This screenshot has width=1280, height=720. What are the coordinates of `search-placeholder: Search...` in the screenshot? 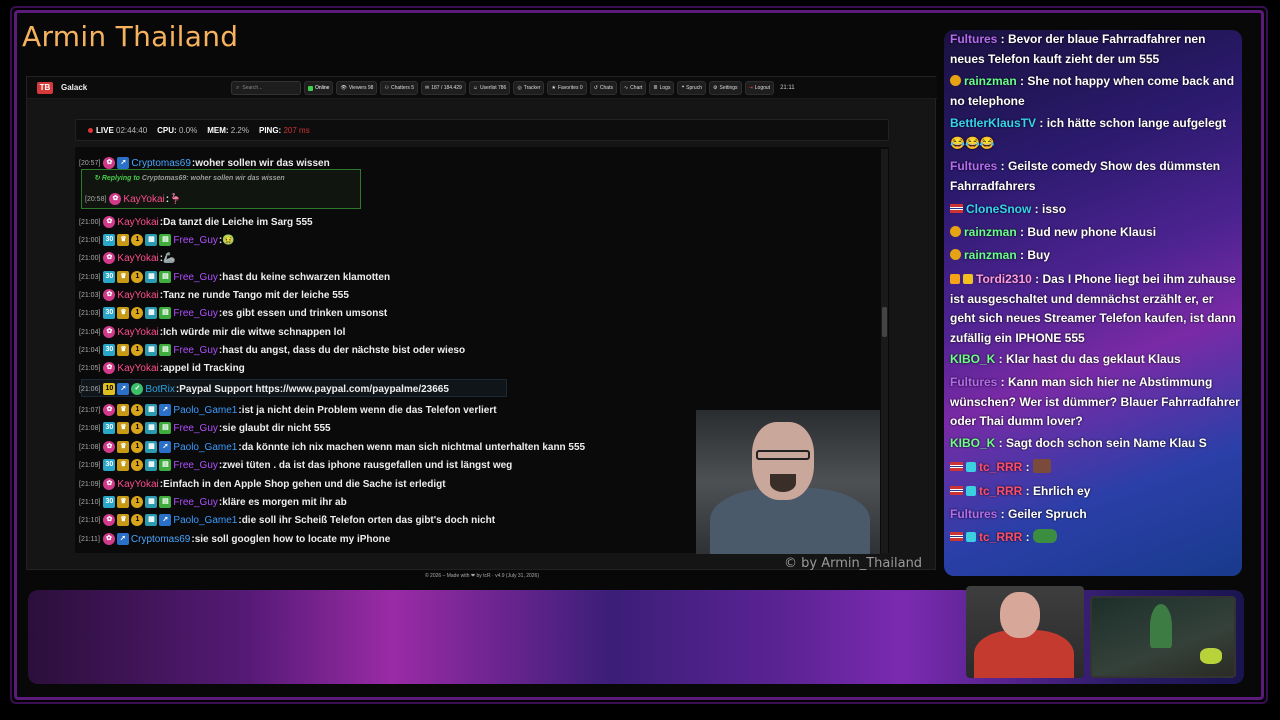 It's located at (252, 88).